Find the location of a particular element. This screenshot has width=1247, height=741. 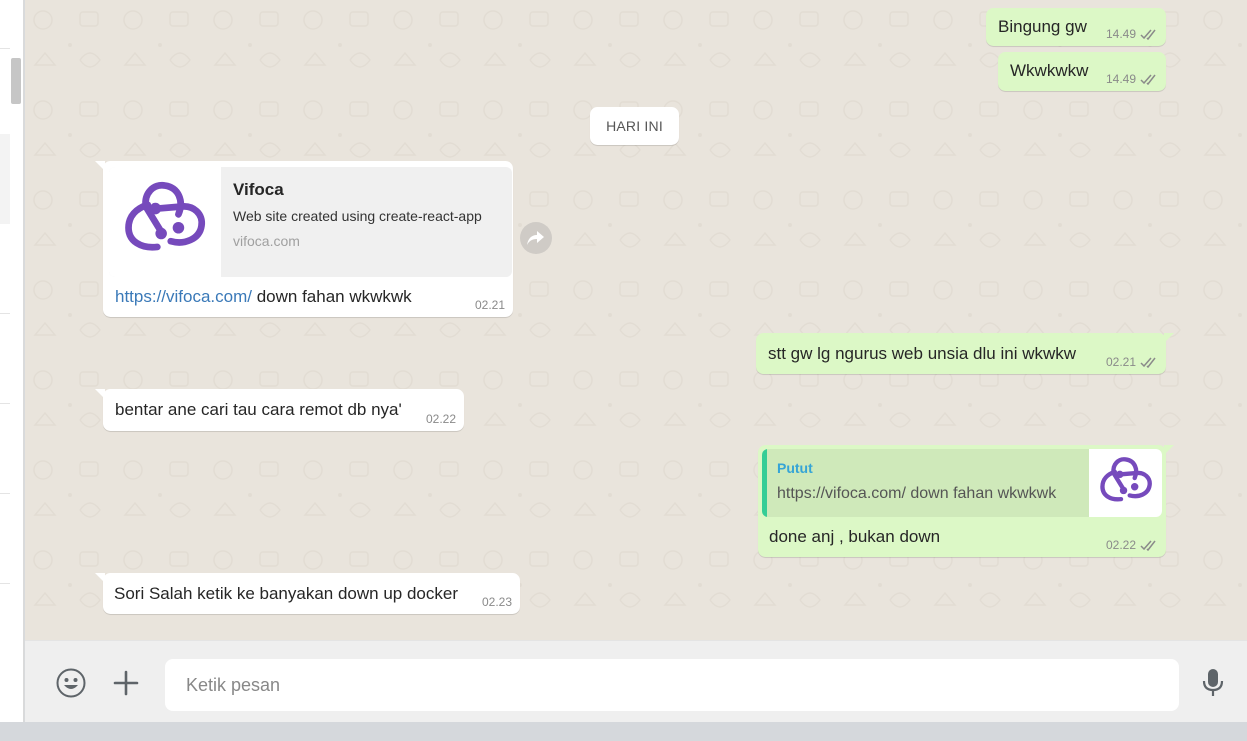

message-outgoing: Wkwkwkw 14.49 is located at coordinates (1082, 71).